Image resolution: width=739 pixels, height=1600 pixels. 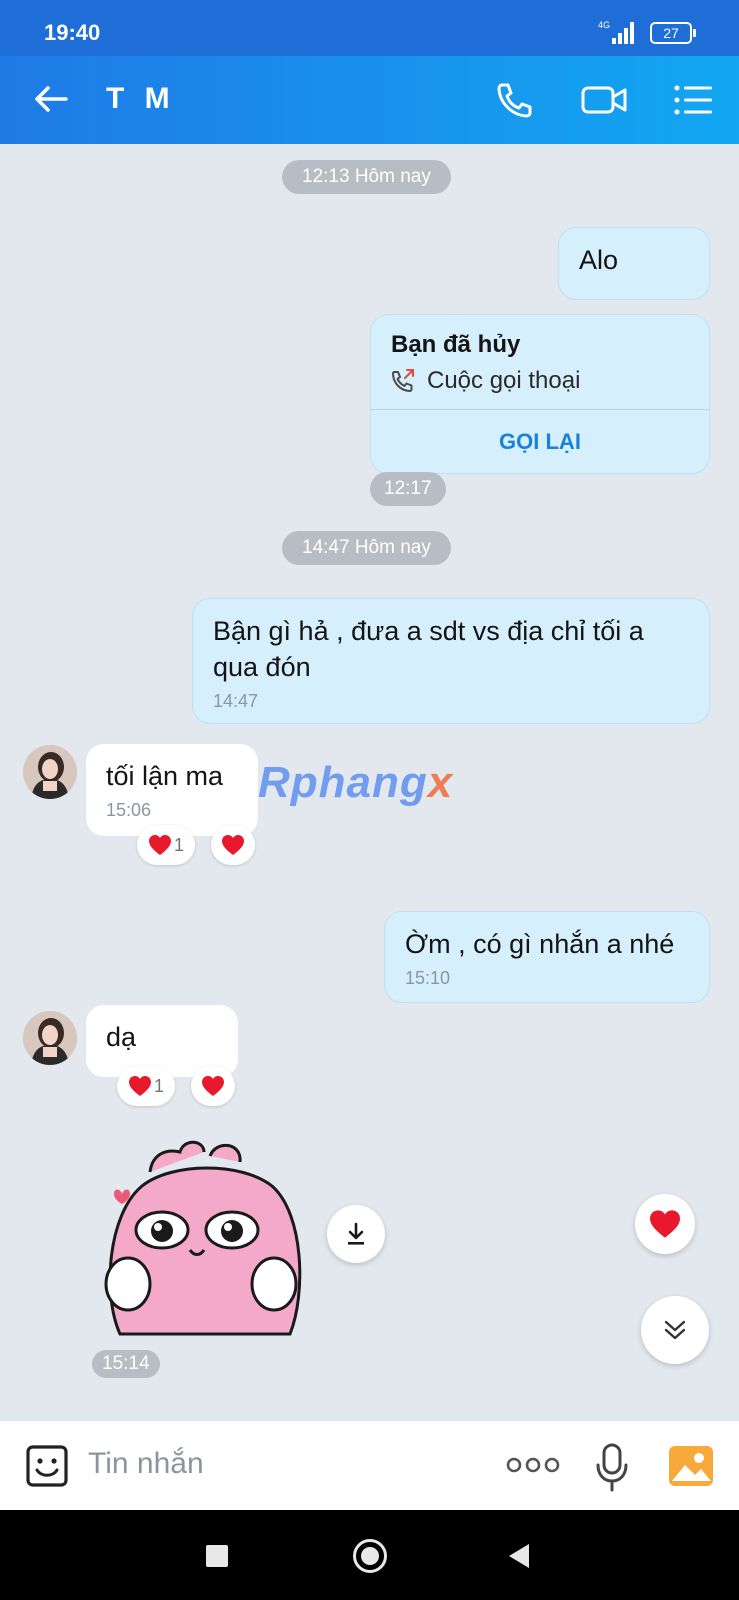 What do you see at coordinates (202, 1239) in the screenshot?
I see `sticker-bunny` at bounding box center [202, 1239].